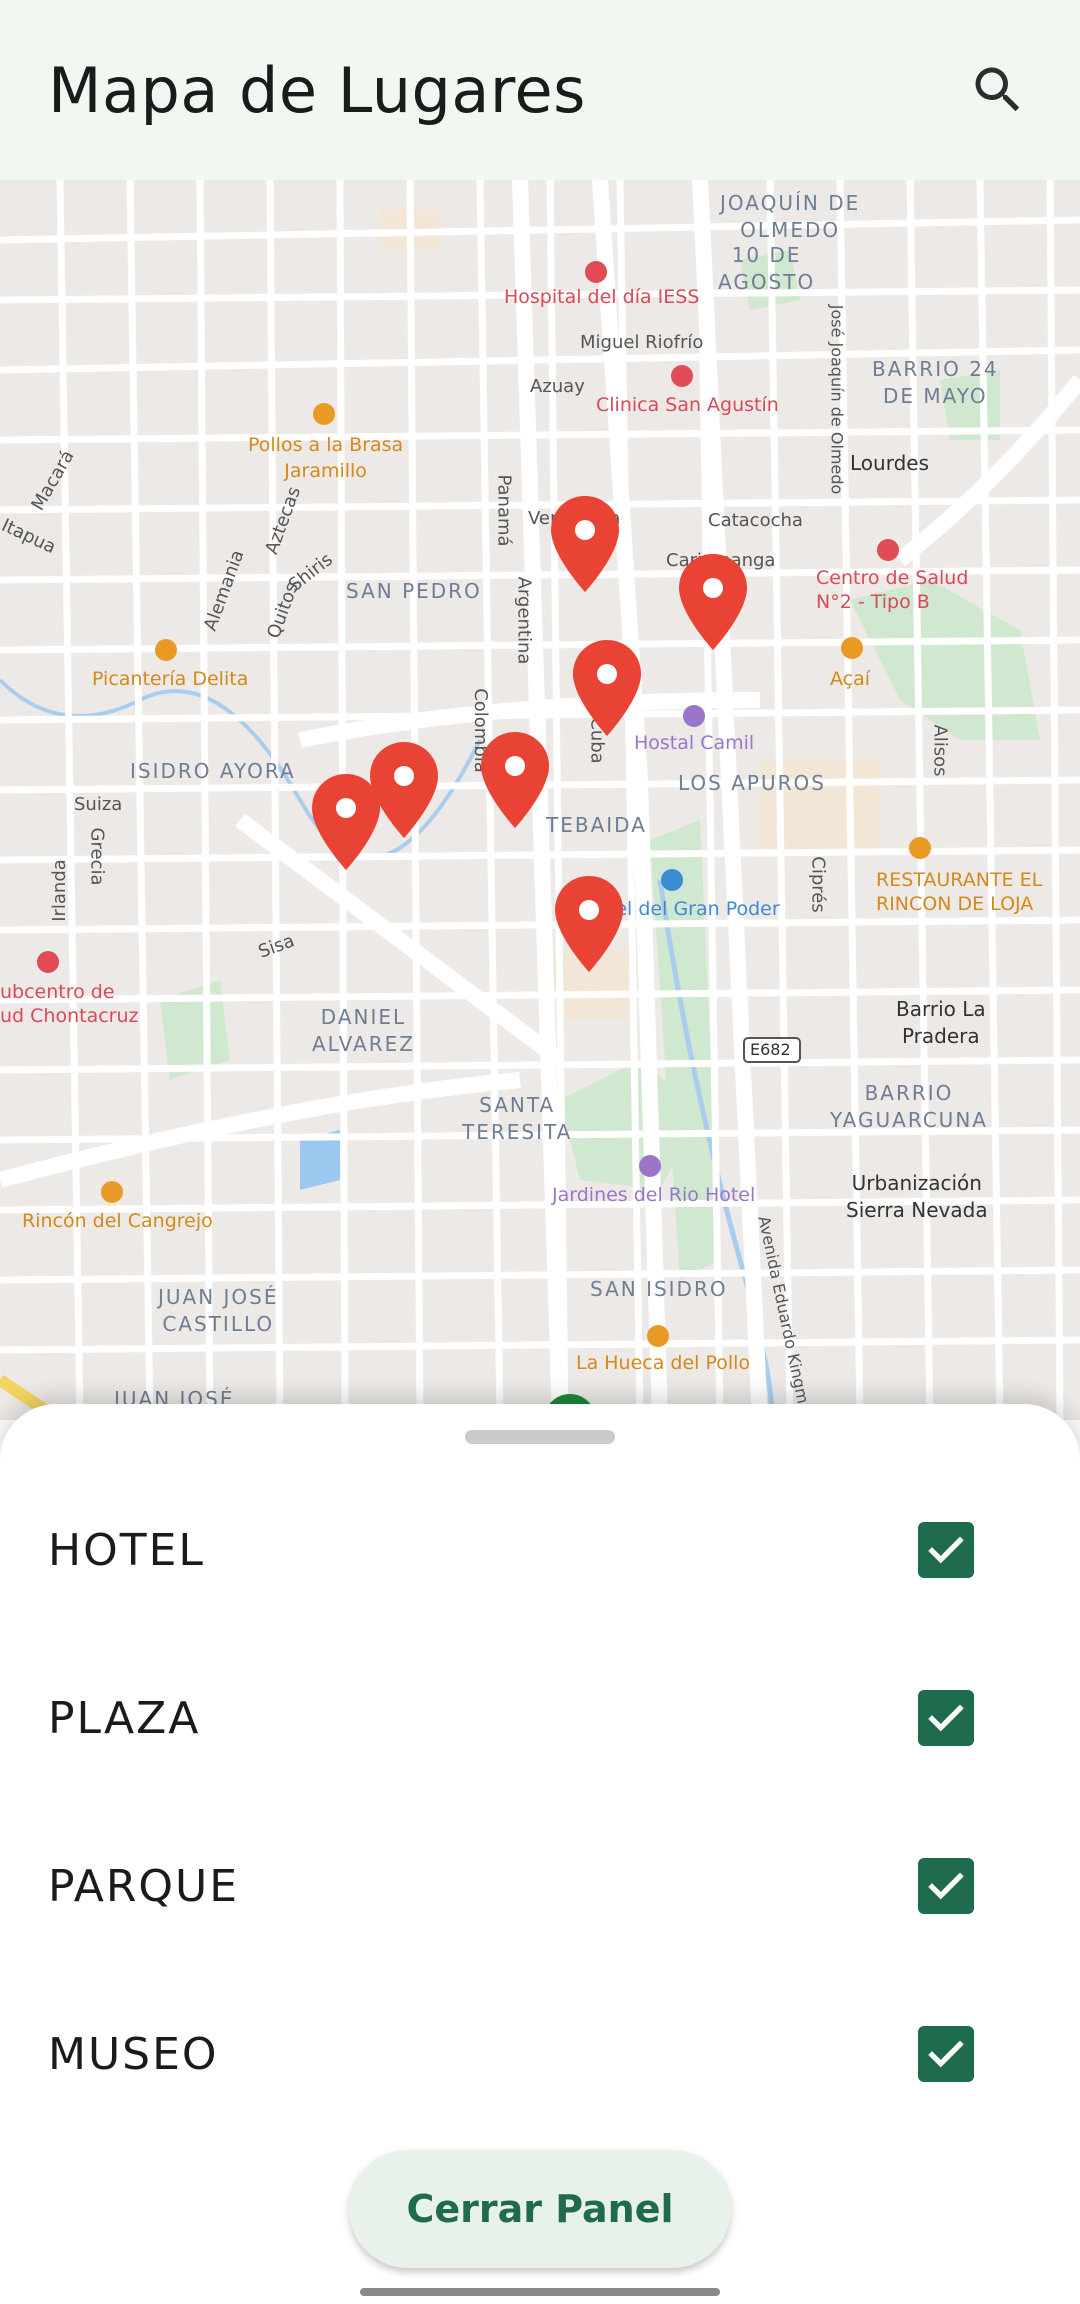 This screenshot has height=2304, width=1080. What do you see at coordinates (687, 405) in the screenshot?
I see `place-label: Clinica San Agustín` at bounding box center [687, 405].